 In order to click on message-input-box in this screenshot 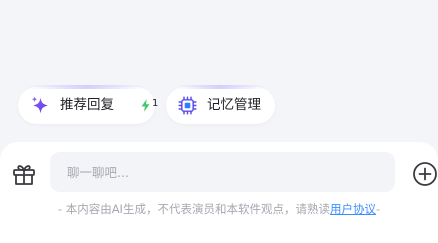, I will do `click(222, 172)`.